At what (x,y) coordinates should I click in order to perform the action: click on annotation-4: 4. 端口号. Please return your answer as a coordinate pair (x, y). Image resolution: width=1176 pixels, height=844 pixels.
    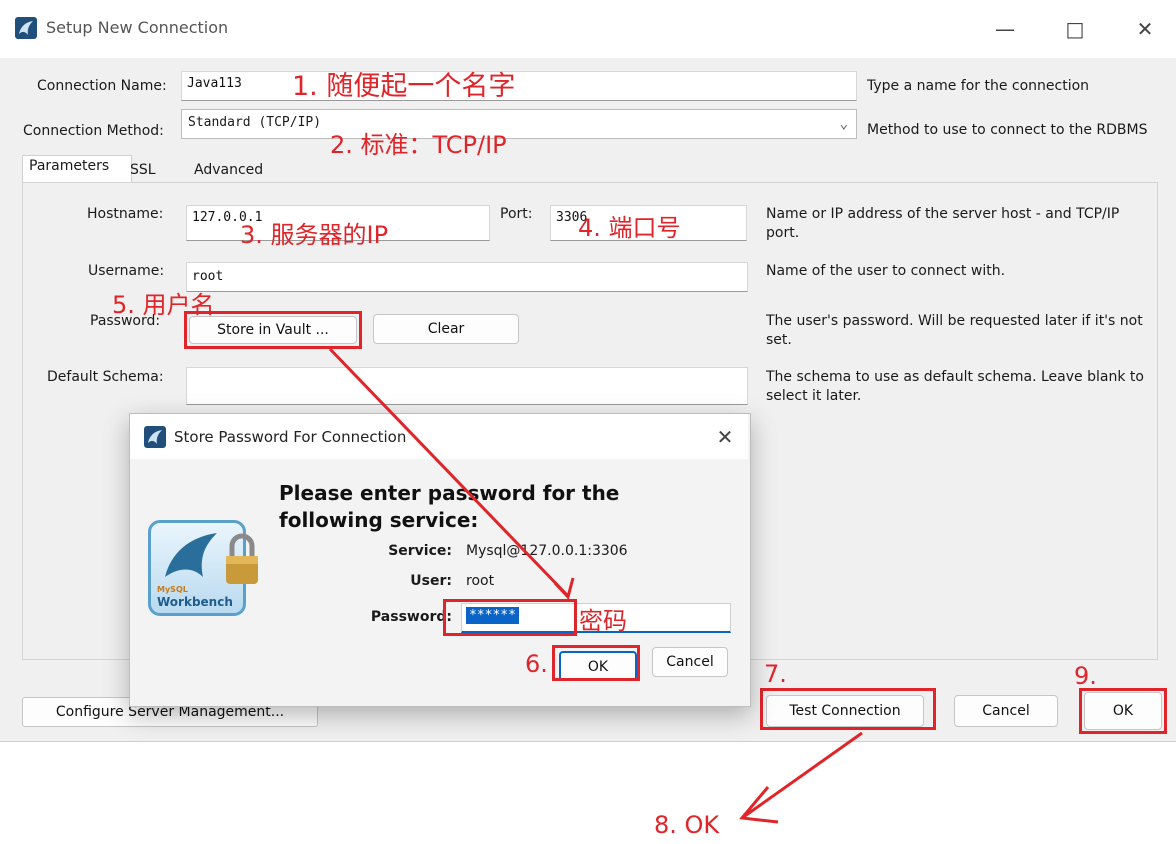
    Looking at the image, I should click on (629, 228).